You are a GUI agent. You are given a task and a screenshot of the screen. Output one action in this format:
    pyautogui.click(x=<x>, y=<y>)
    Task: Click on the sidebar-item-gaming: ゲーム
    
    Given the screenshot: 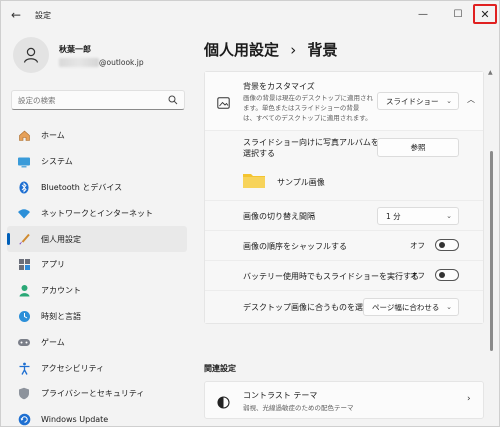 What is the action you would take?
    pyautogui.click(x=97, y=342)
    